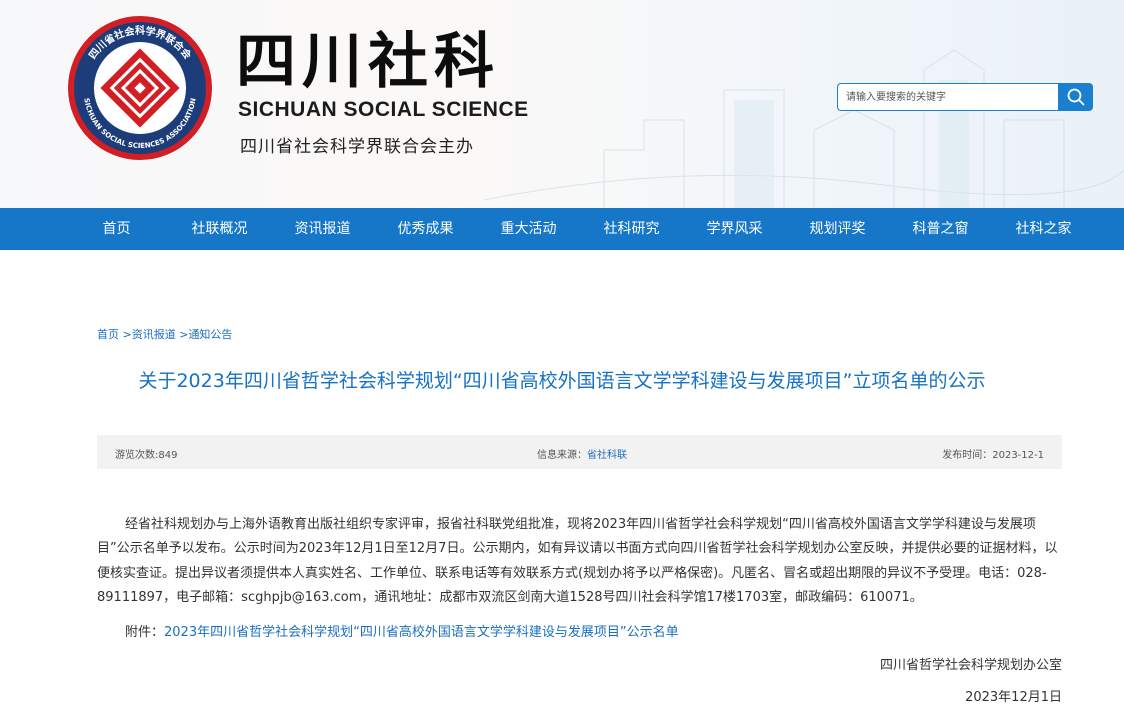  Describe the element at coordinates (210, 334) in the screenshot. I see `breadcrumb-notices: 通知公告` at that location.